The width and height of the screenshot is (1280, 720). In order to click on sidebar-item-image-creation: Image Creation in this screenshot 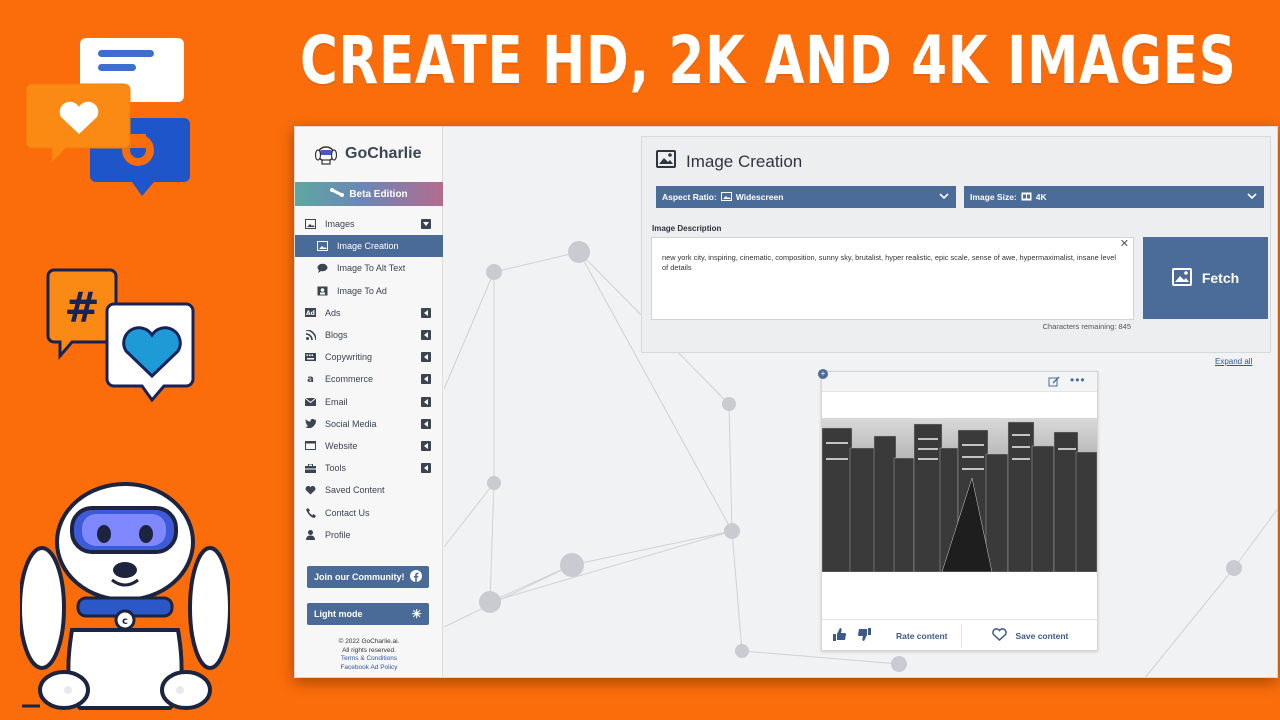, I will do `click(369, 246)`.